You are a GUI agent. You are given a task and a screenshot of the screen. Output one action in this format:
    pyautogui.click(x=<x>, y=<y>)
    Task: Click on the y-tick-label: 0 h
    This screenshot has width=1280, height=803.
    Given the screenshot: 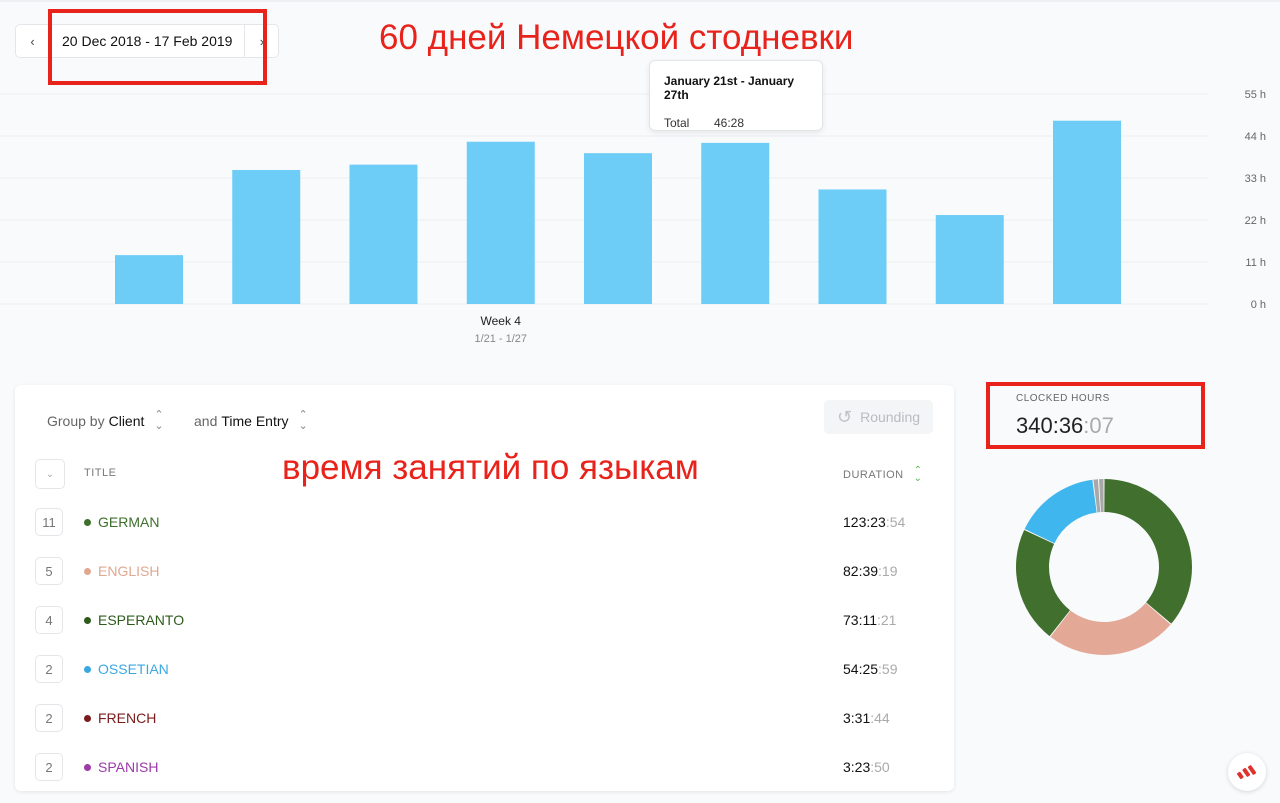 What is the action you would take?
    pyautogui.click(x=1258, y=305)
    